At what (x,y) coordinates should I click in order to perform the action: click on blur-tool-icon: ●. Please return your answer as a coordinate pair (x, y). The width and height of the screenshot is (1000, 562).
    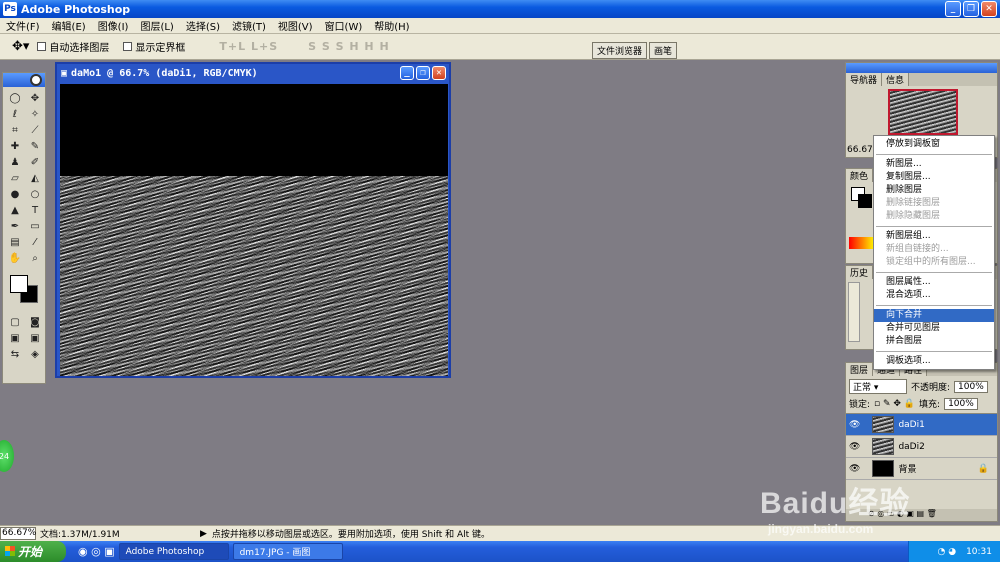
    Looking at the image, I should click on (15, 194).